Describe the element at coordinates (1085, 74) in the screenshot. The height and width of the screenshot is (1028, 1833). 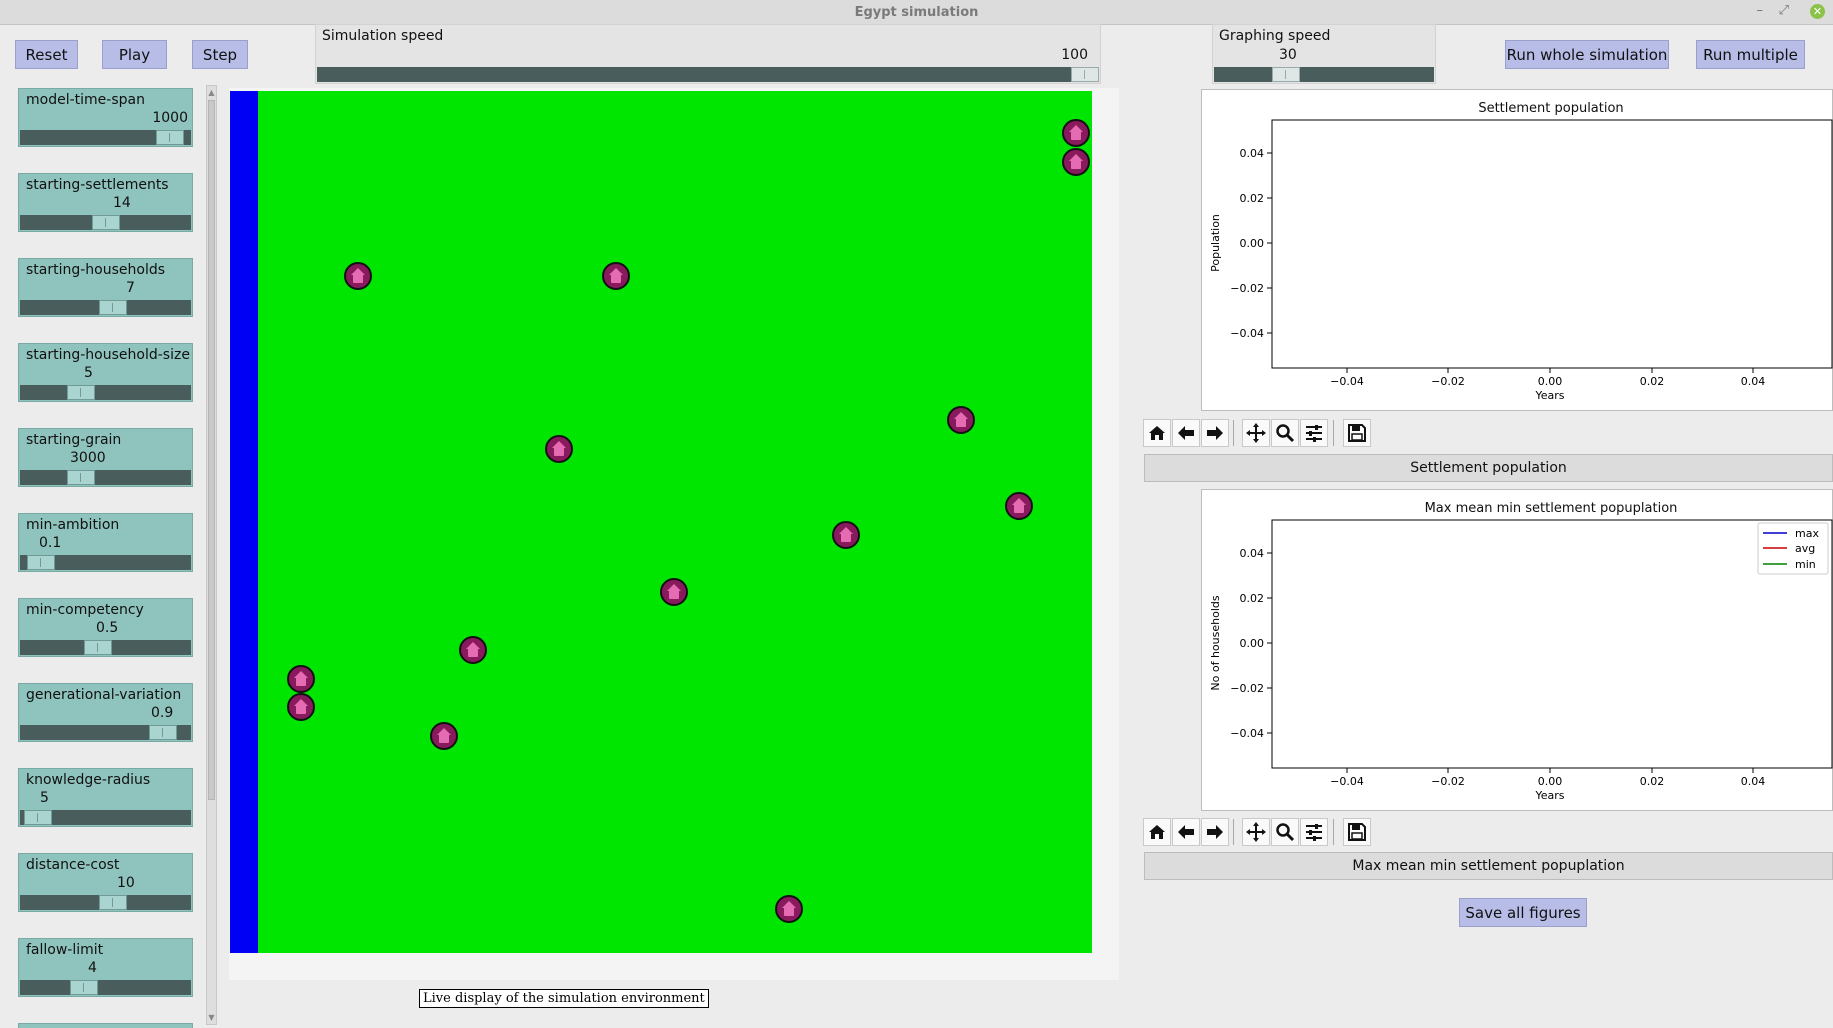
I see `simulation-speed-slider-thumb` at that location.